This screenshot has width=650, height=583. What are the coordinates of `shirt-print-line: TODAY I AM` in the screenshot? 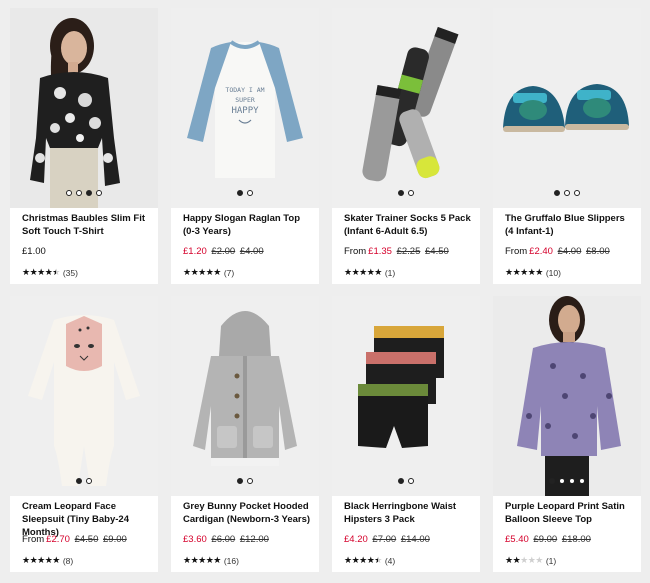 It's located at (244, 90).